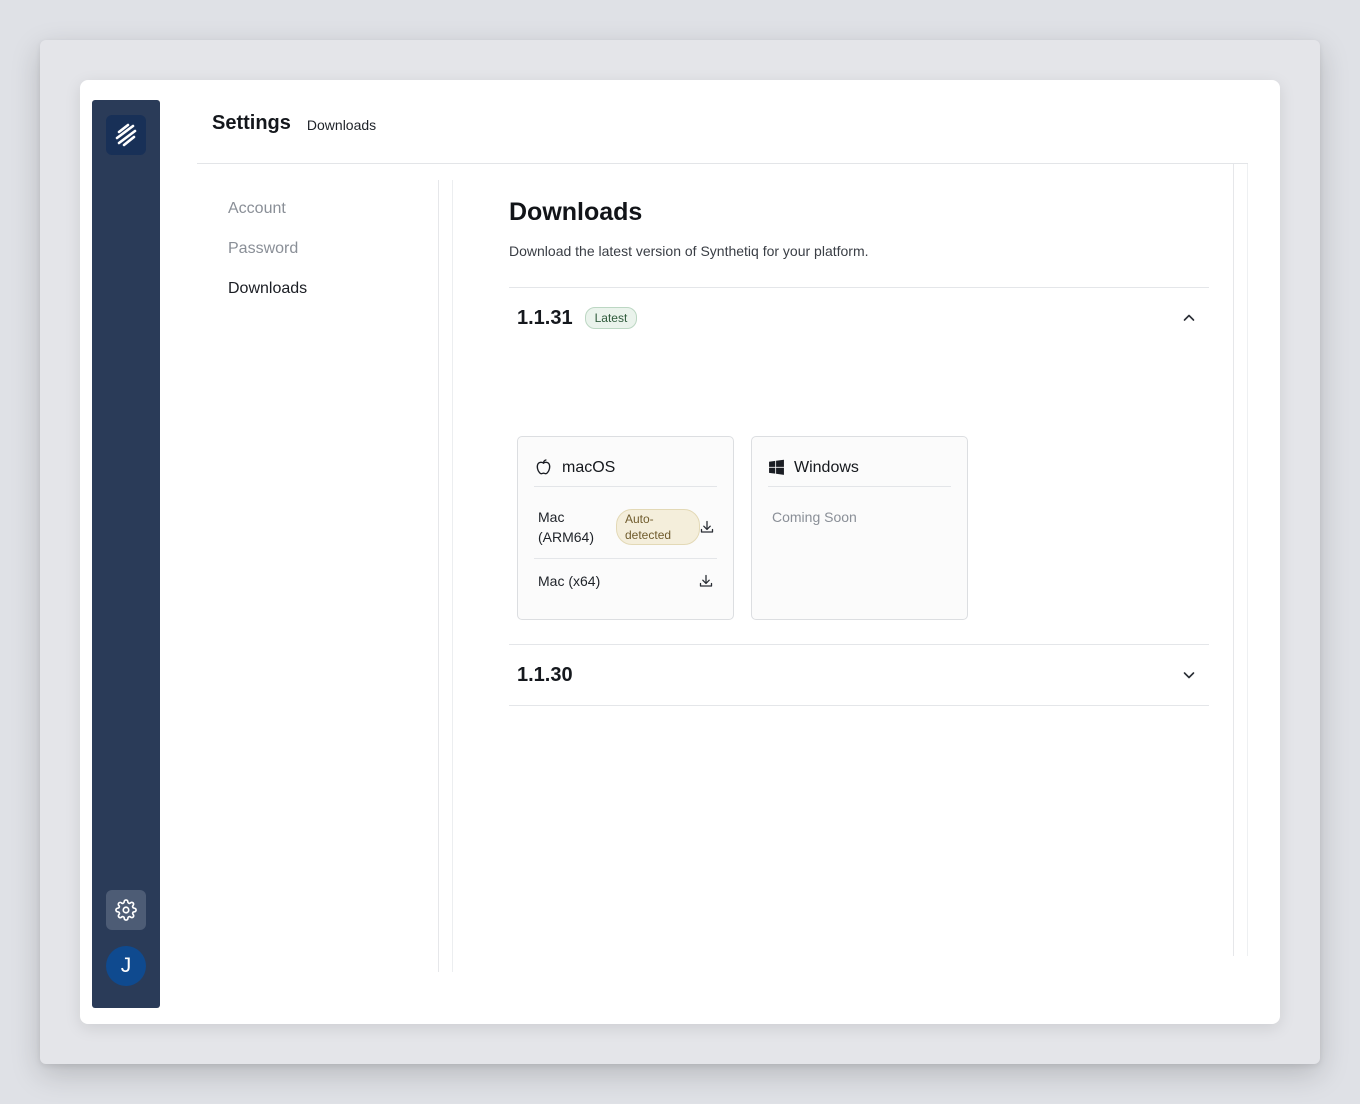 The height and width of the screenshot is (1104, 1360). I want to click on subnav-item-password: Password, so click(263, 249).